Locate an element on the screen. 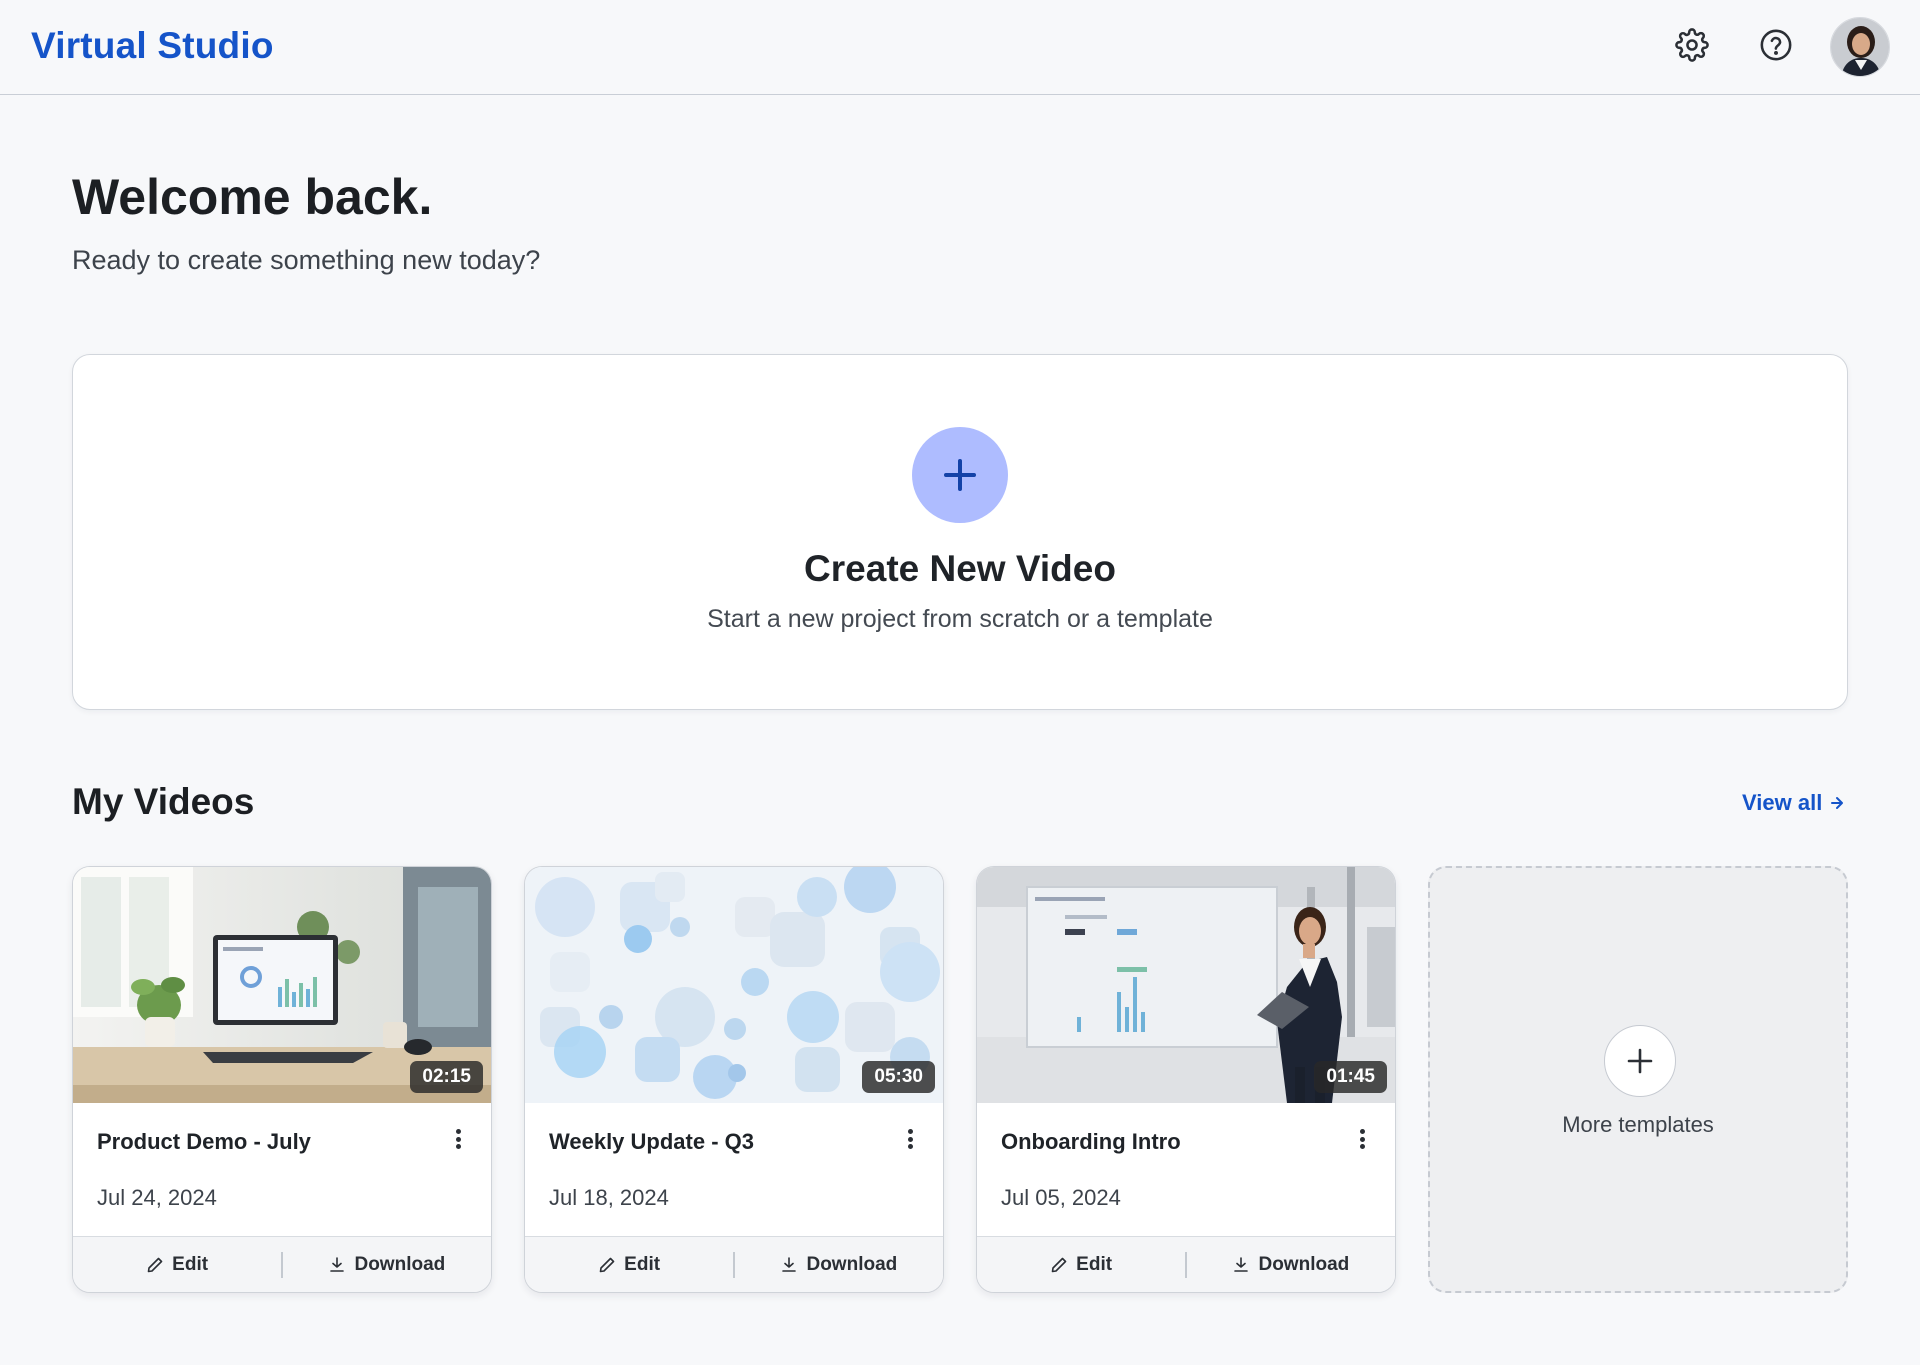 This screenshot has height=1365, width=1920. settings-button is located at coordinates (1692, 45).